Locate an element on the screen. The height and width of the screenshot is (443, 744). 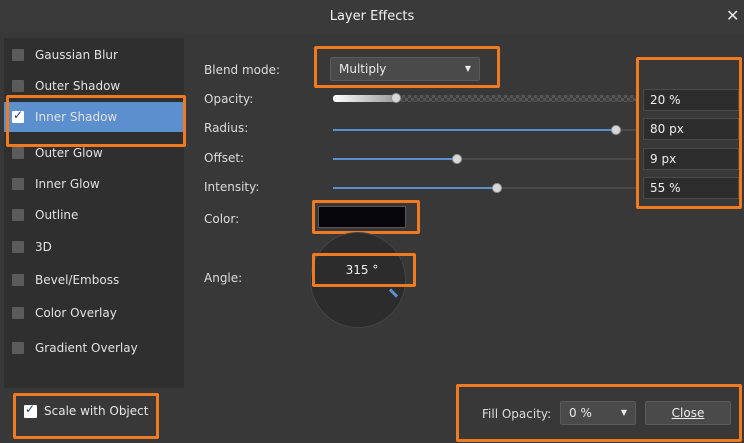
effect-label: Bevel/Emboss is located at coordinates (77, 280).